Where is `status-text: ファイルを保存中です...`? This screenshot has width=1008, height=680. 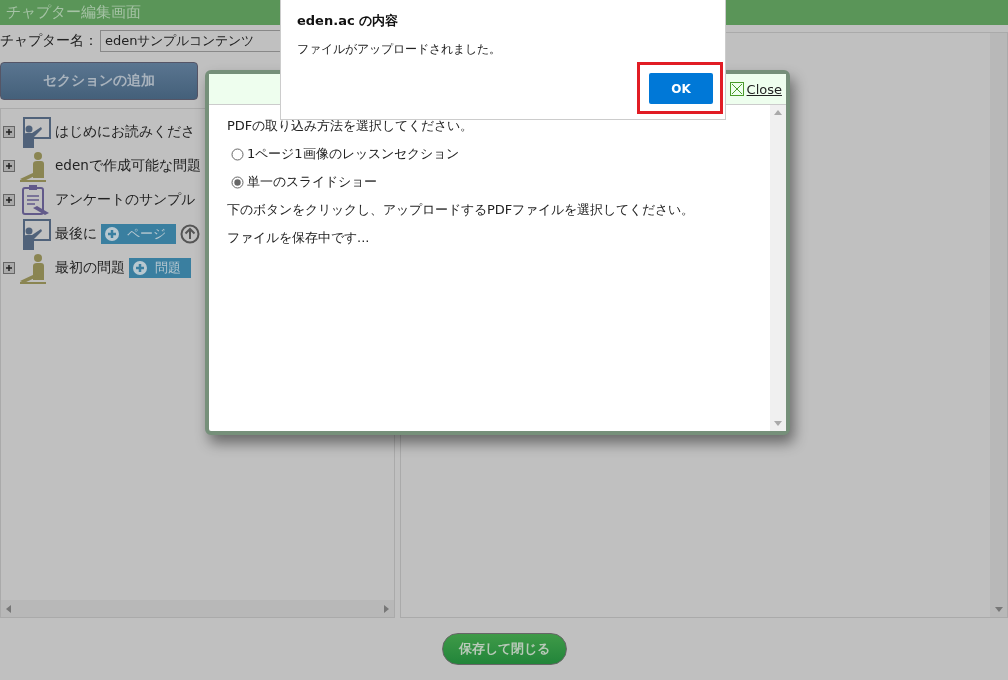
status-text: ファイルを保存中です... is located at coordinates (299, 238).